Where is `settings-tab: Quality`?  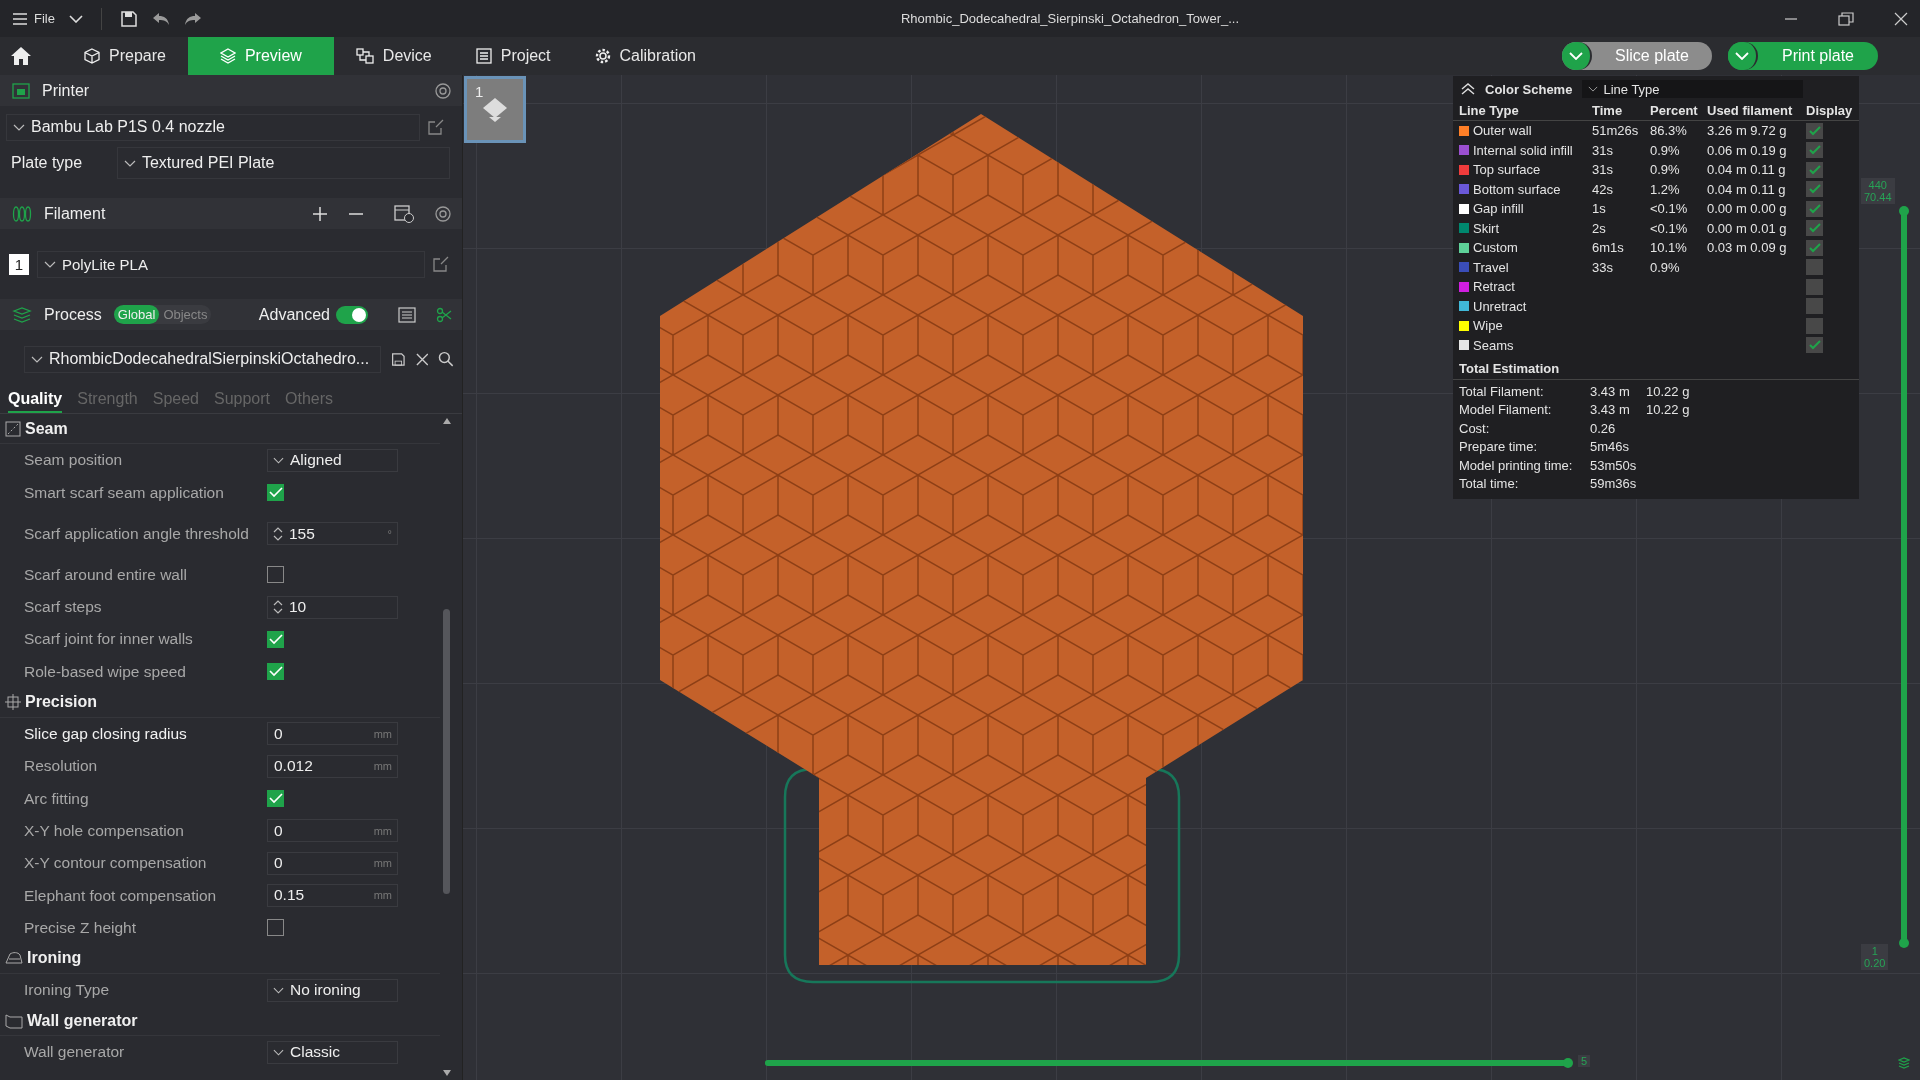 settings-tab: Quality is located at coordinates (35, 399).